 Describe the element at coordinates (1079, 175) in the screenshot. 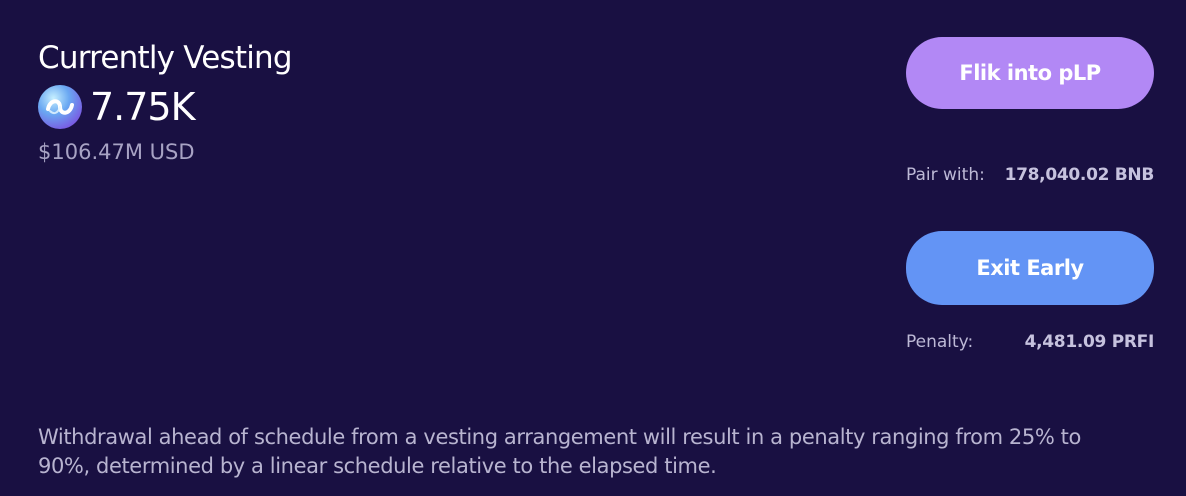

I see `pair-with-value: 178,040.02 BNB` at that location.